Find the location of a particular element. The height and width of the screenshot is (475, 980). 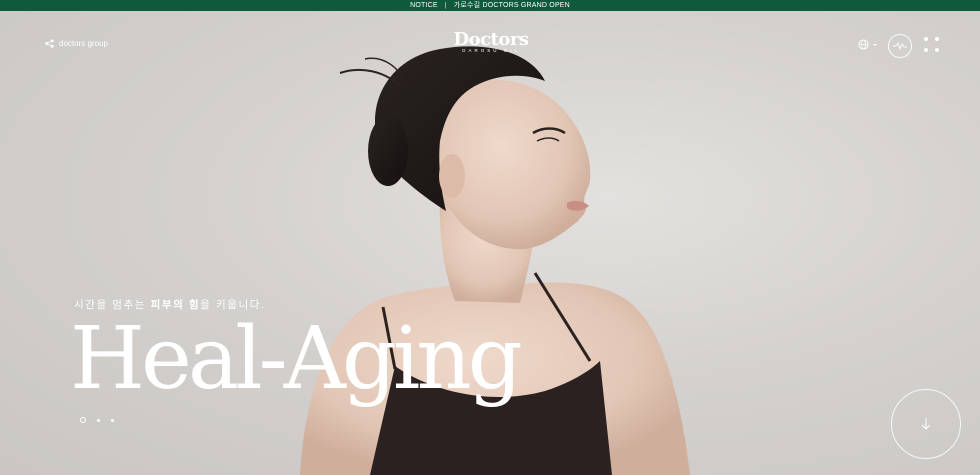

wave-button is located at coordinates (900, 46).